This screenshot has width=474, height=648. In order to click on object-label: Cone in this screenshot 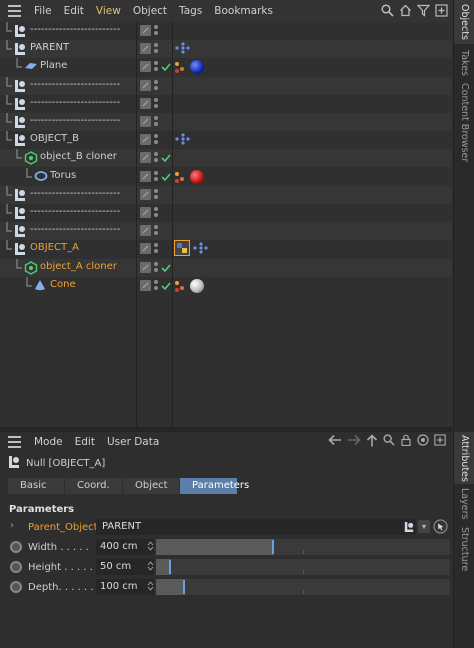, I will do `click(63, 284)`.